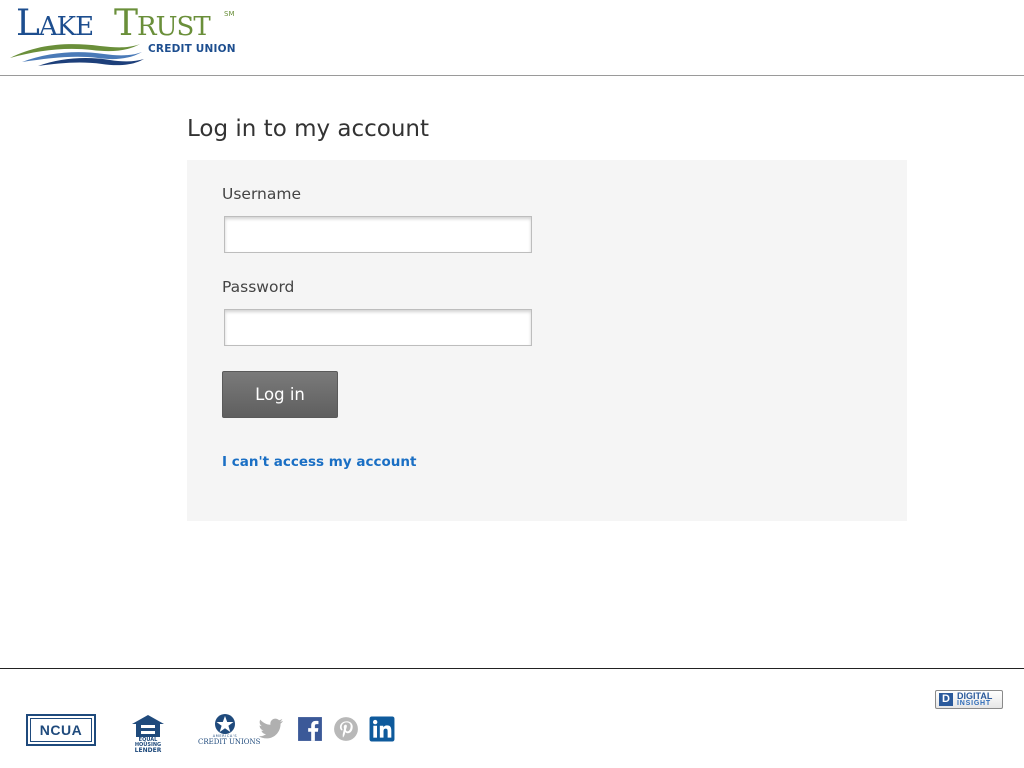  What do you see at coordinates (378, 327) in the screenshot?
I see `password-input` at bounding box center [378, 327].